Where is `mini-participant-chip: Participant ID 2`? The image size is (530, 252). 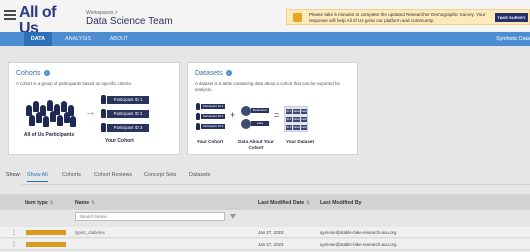
mini-participant-chip: Participant ID 2 is located at coordinates (213, 116).